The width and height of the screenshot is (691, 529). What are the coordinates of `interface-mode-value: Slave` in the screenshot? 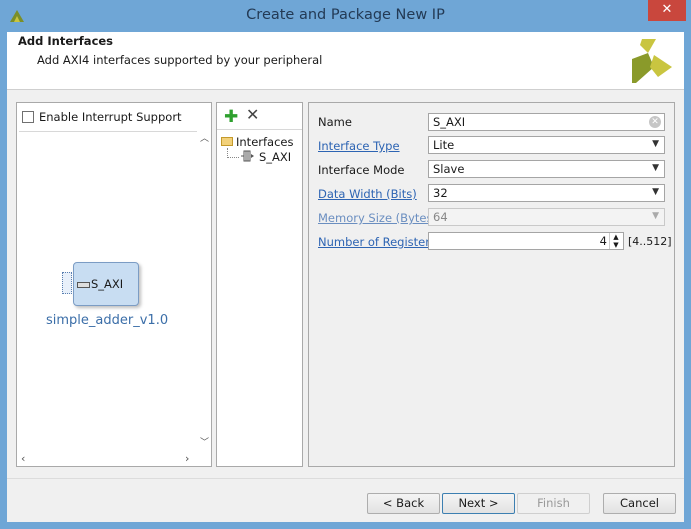 It's located at (449, 169).